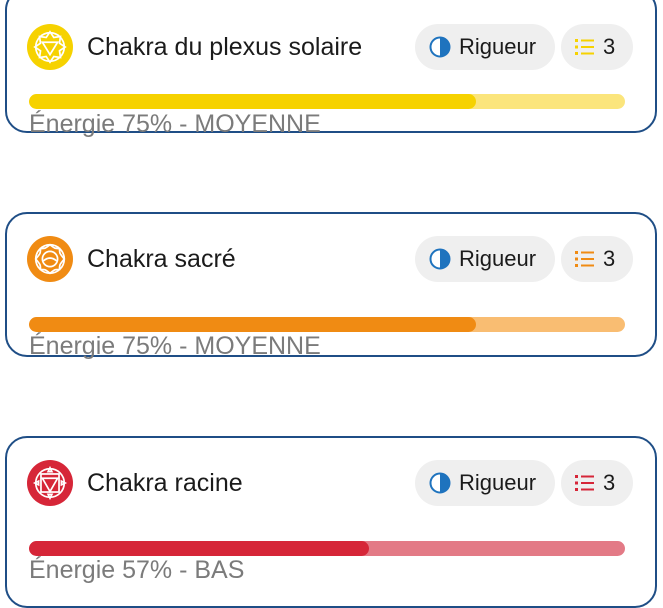 The height and width of the screenshot is (608, 663). Describe the element at coordinates (50, 259) in the screenshot. I see `sacral-chakra-icon` at that location.